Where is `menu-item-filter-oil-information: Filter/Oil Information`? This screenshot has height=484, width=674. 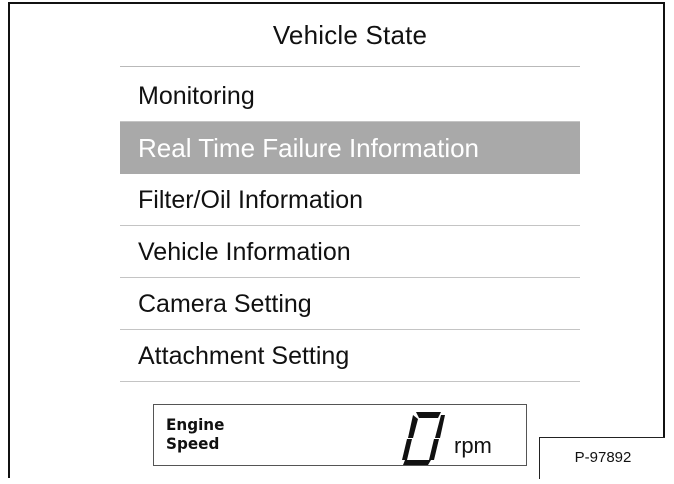 menu-item-filter-oil-information: Filter/Oil Information is located at coordinates (350, 200).